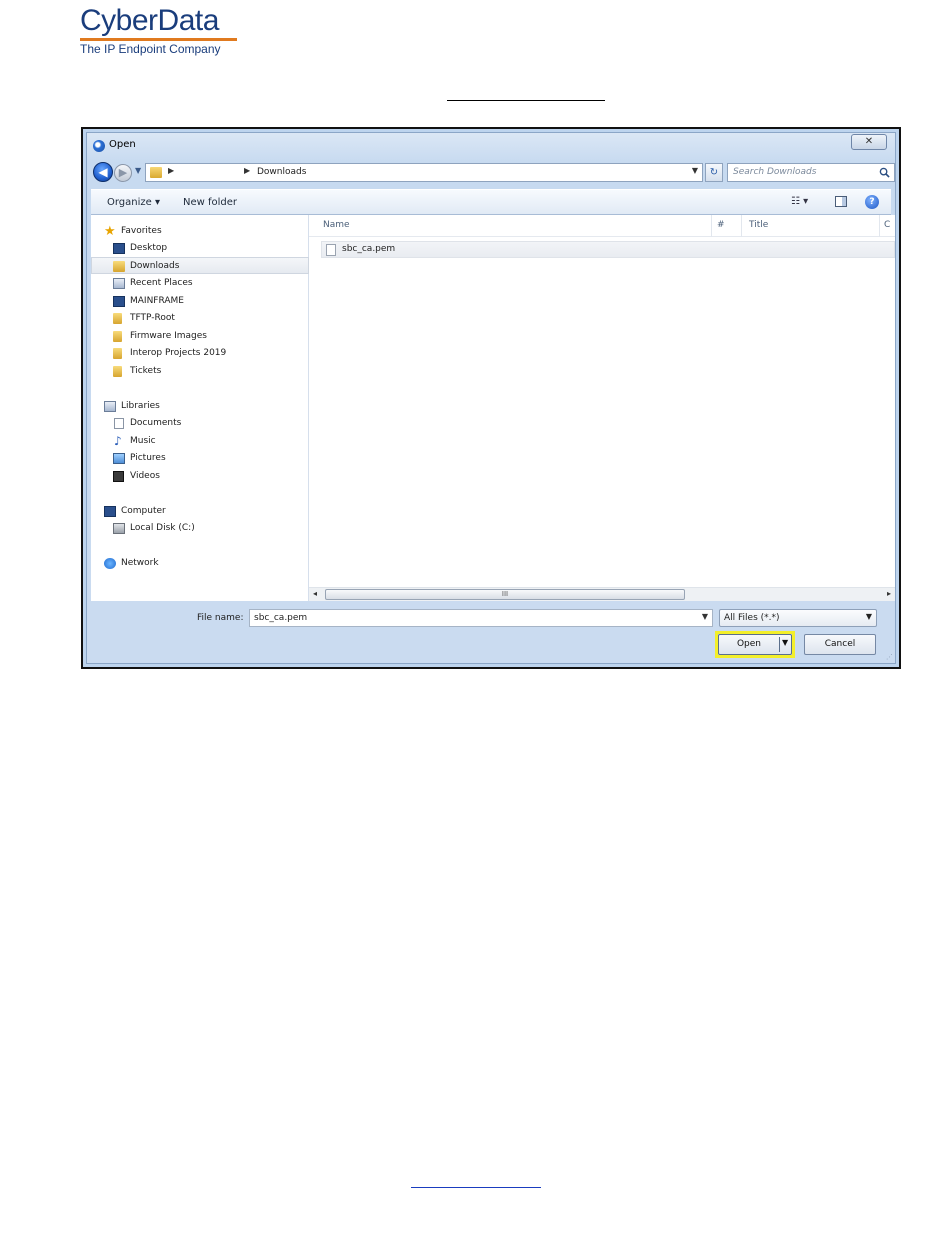 This screenshot has height=1254, width=950. What do you see at coordinates (110, 511) in the screenshot?
I see `computer-icon` at bounding box center [110, 511].